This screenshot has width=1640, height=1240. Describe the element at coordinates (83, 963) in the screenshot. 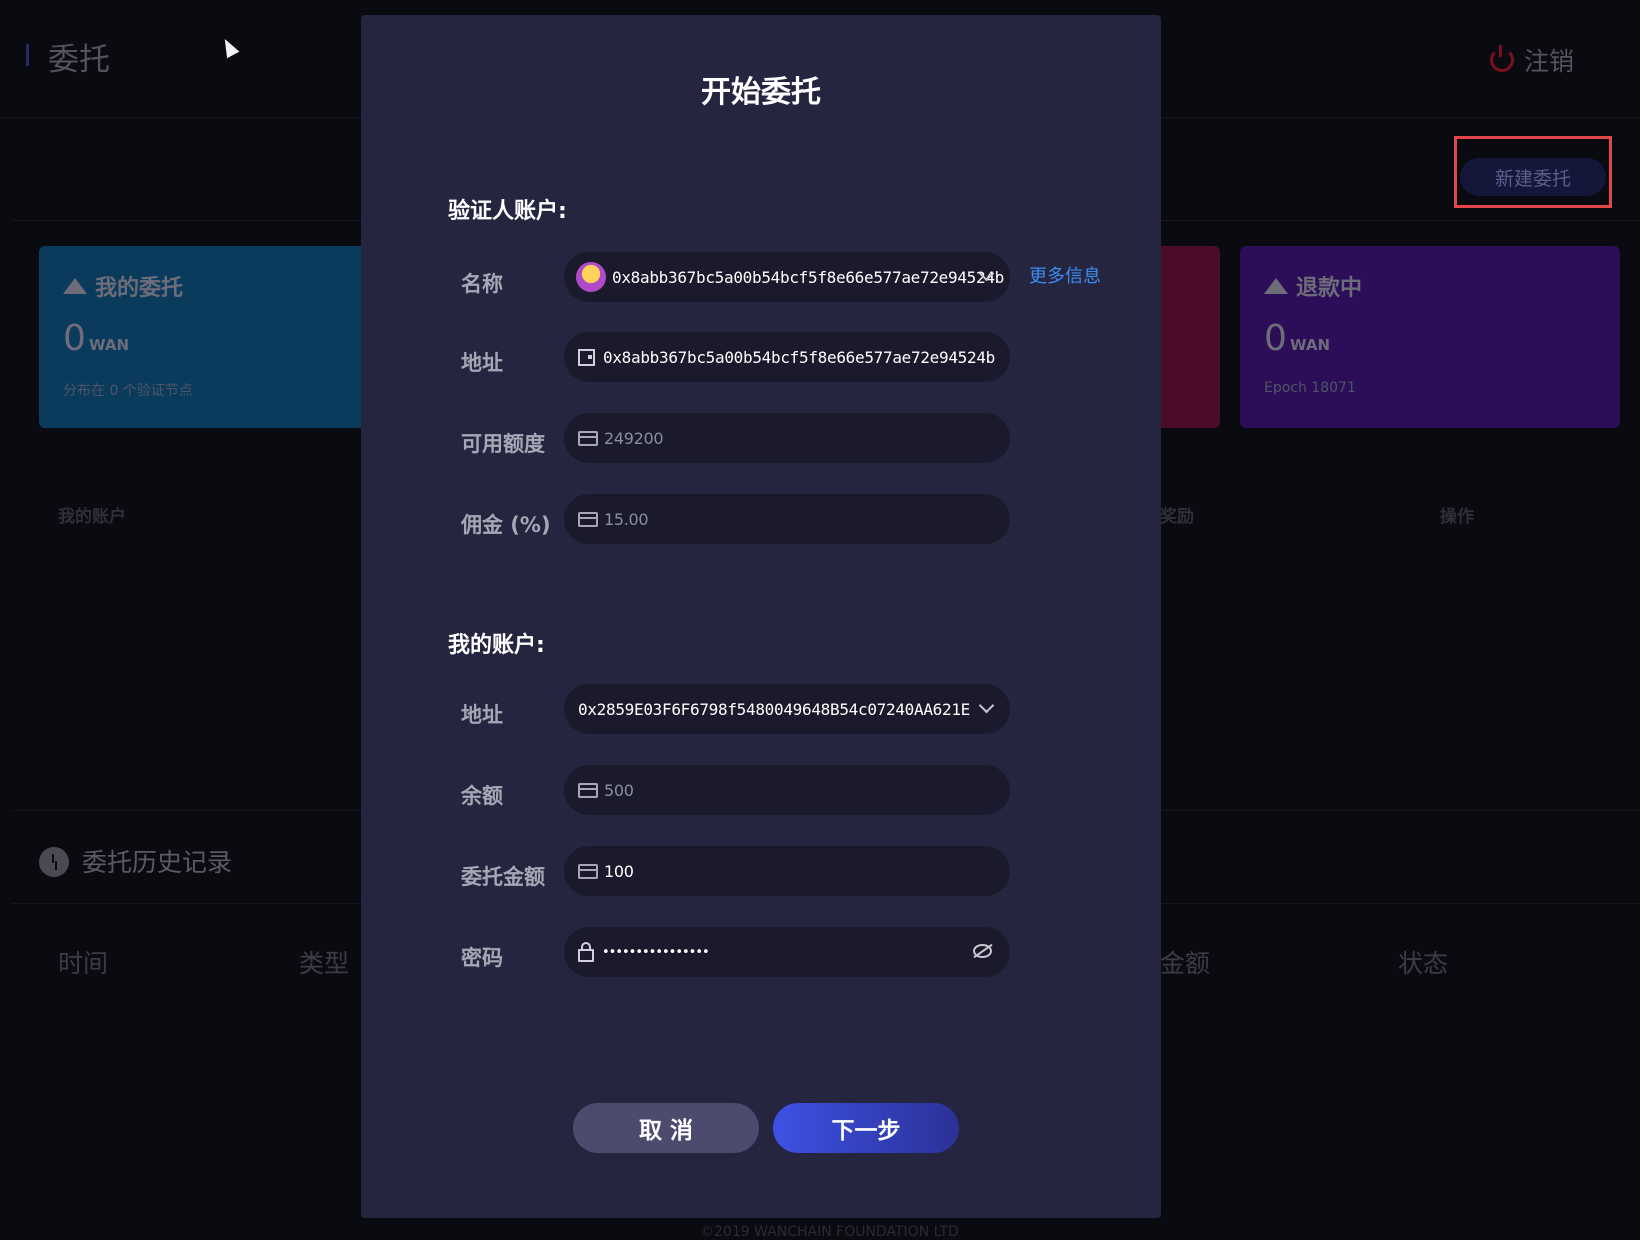

I see `history-column-time: 时间` at that location.